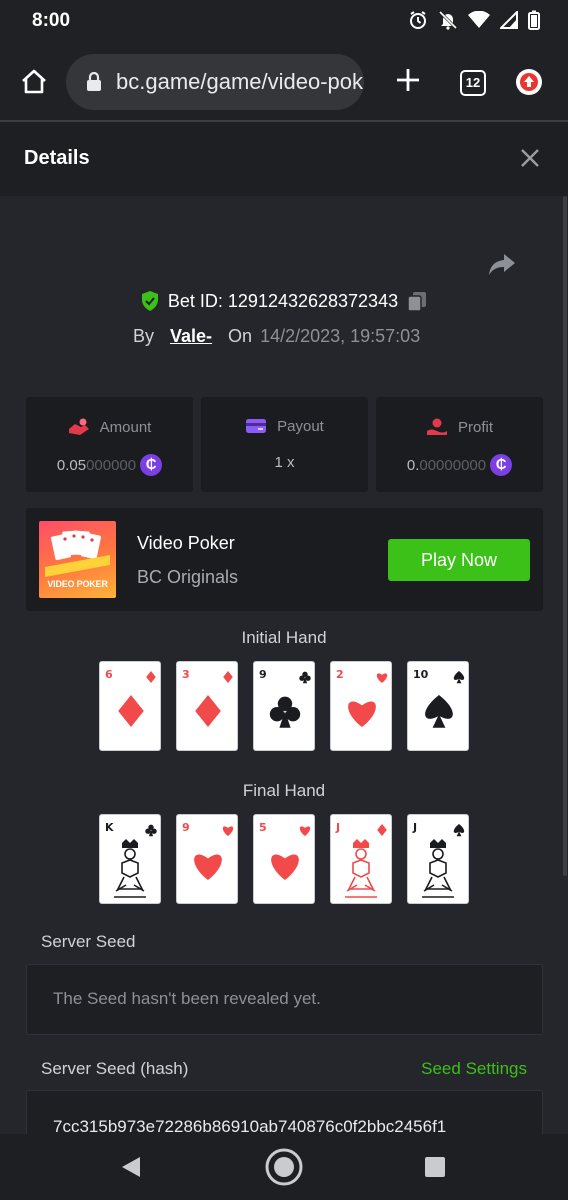 Image resolution: width=568 pixels, height=1200 pixels. I want to click on recents-icon, so click(435, 1167).